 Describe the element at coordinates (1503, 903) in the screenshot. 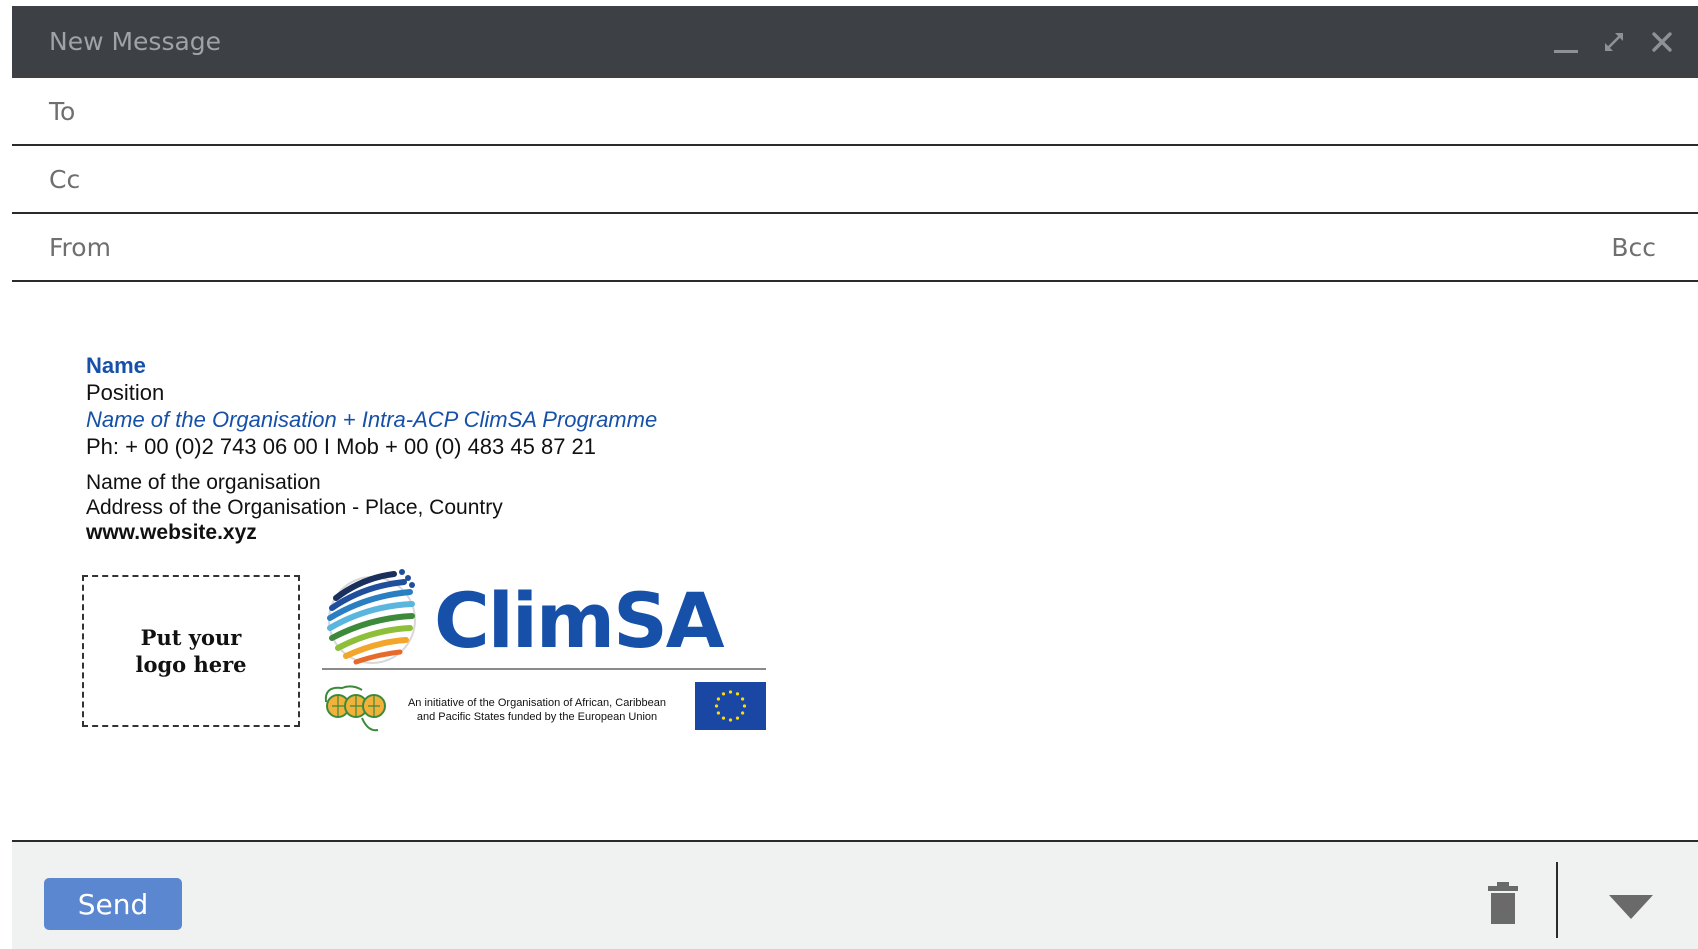

I see `trash-icon` at that location.